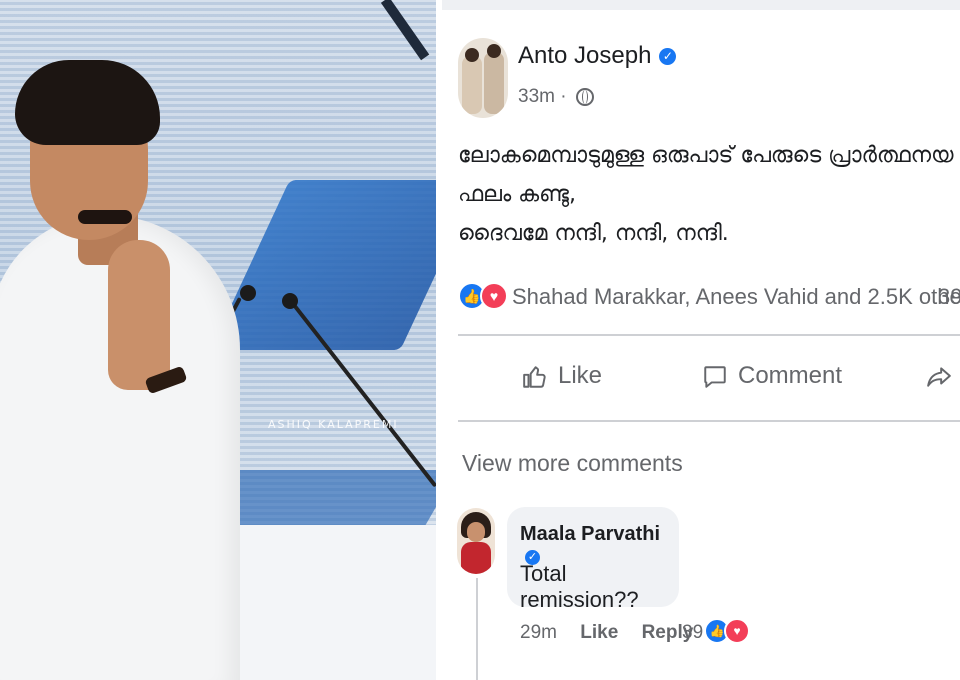 Image resolution: width=960 pixels, height=680 pixels. Describe the element at coordinates (668, 57) in the screenshot. I see `verified-badge-icon: ✓` at that location.